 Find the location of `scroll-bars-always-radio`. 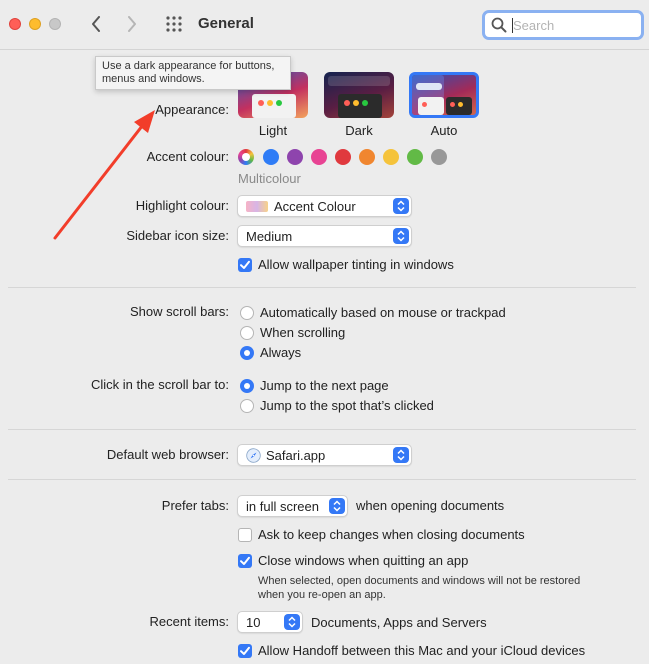

scroll-bars-always-radio is located at coordinates (247, 353).